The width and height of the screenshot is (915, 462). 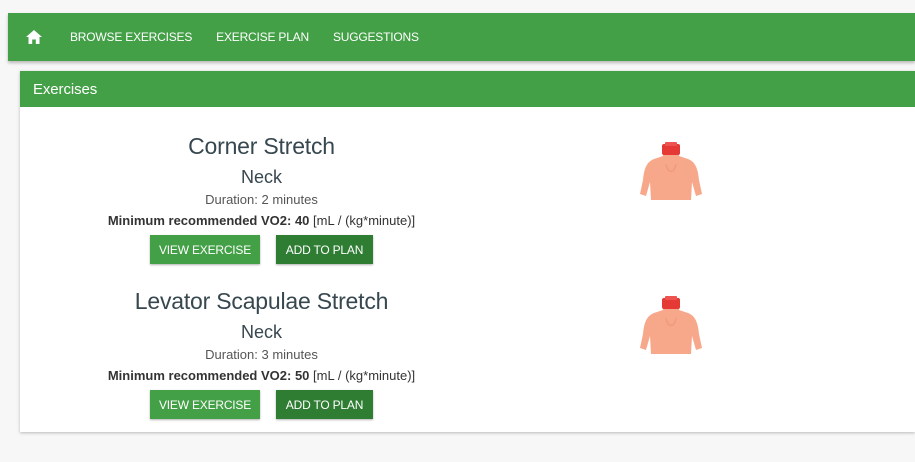 I want to click on nav-suggestions: SUGGESTIONS, so click(x=376, y=37).